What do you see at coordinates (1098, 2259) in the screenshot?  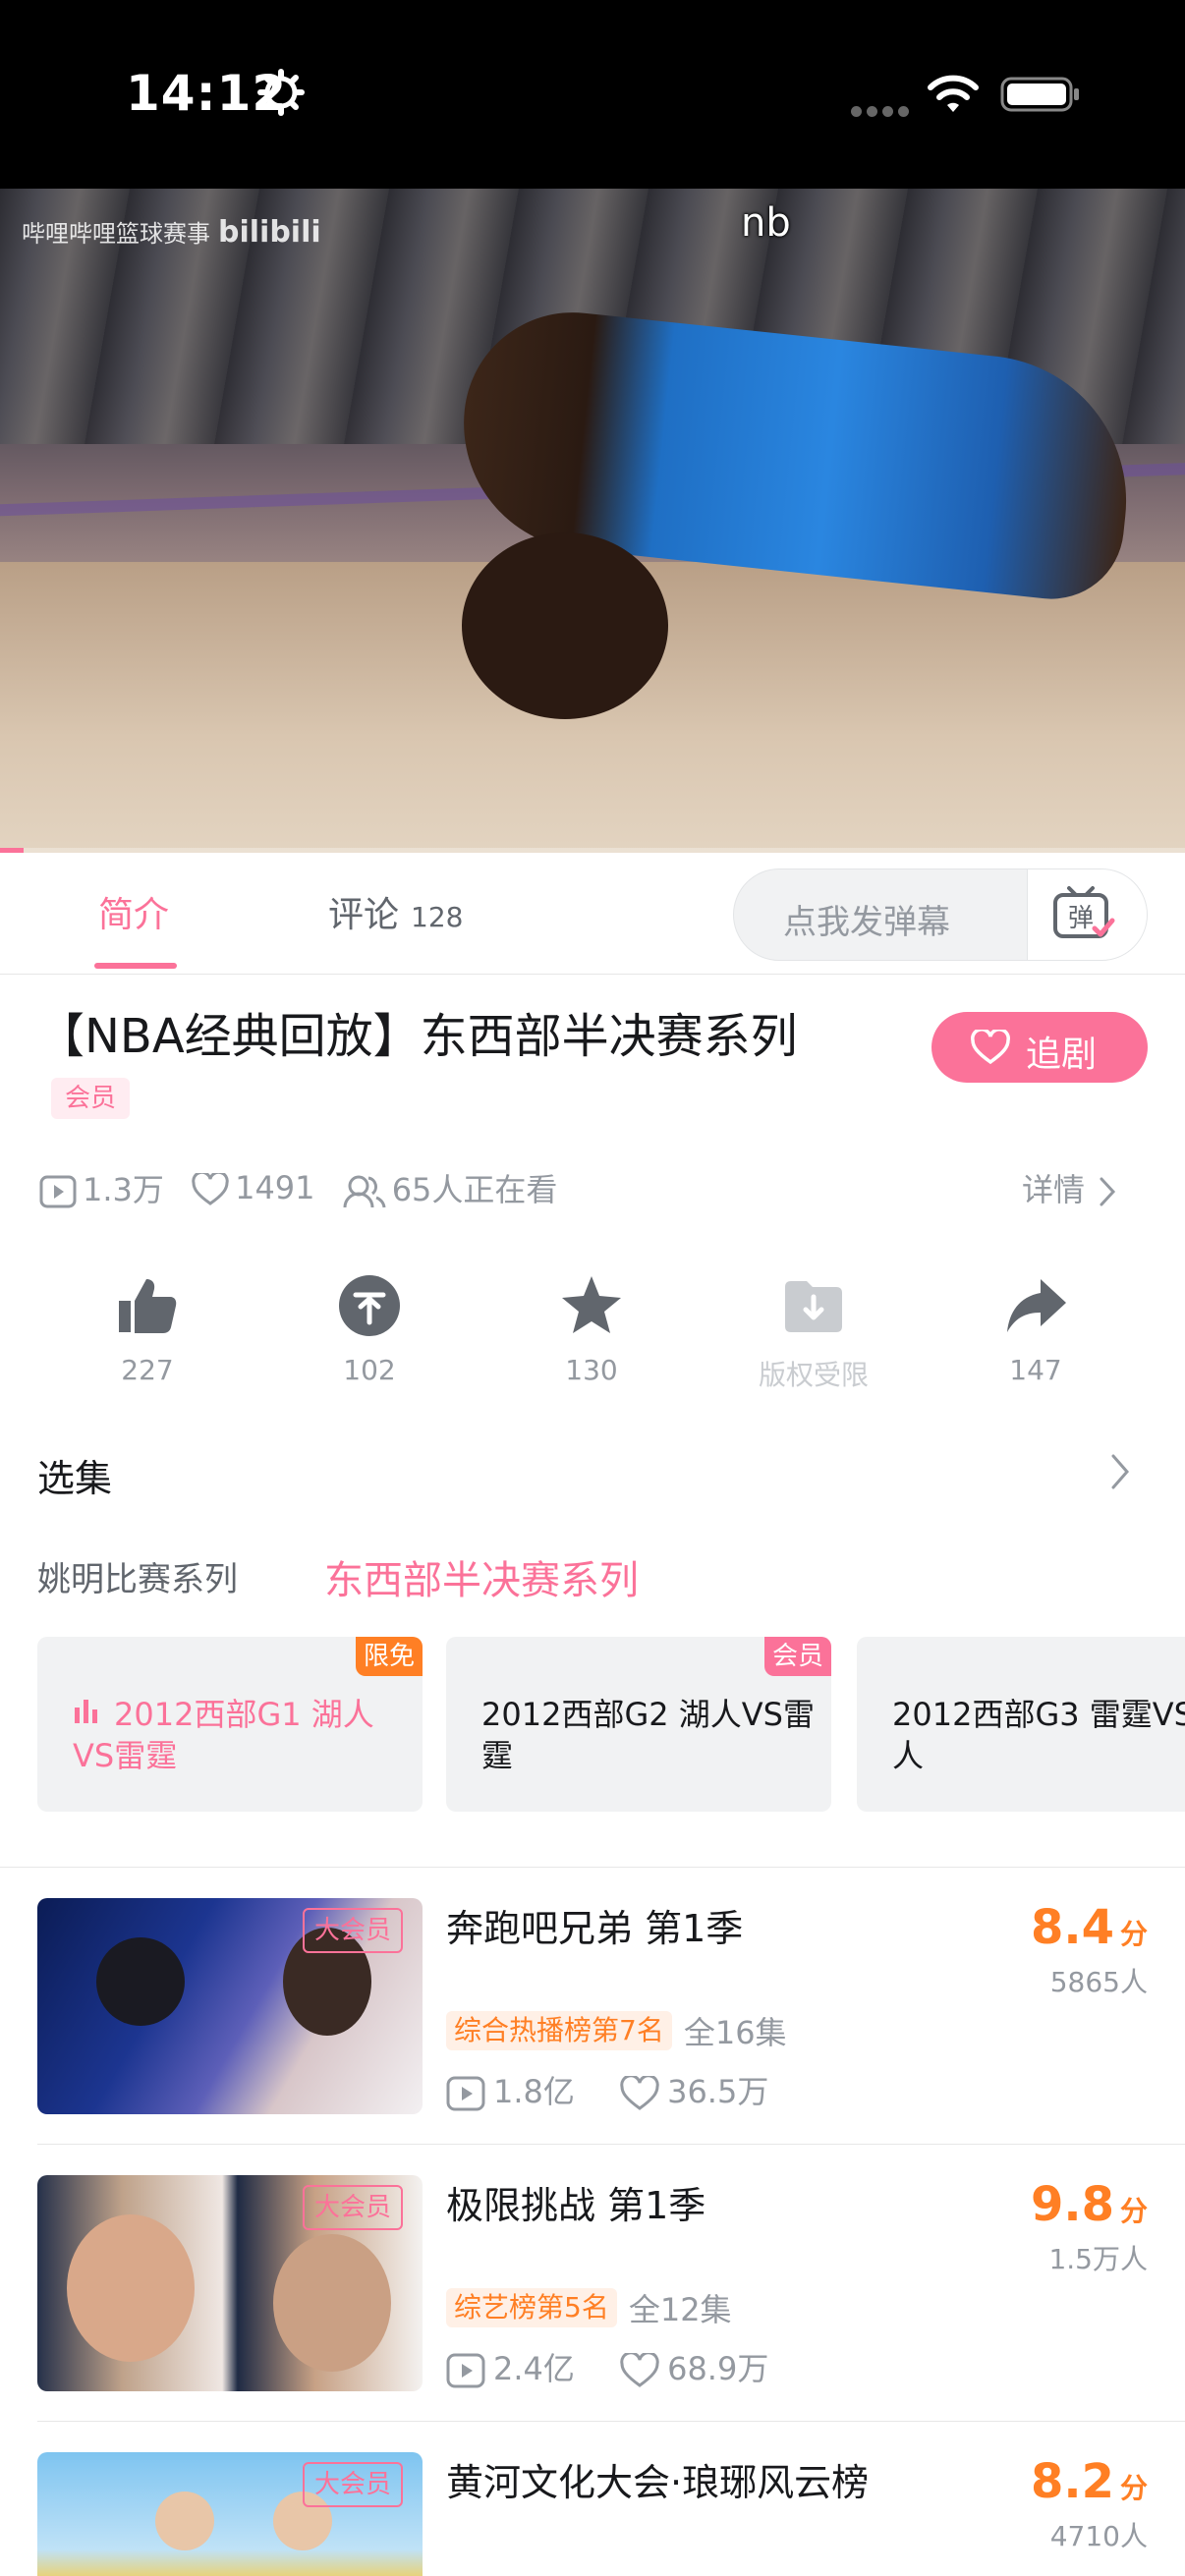 I see `rating-count: 1.5万人` at bounding box center [1098, 2259].